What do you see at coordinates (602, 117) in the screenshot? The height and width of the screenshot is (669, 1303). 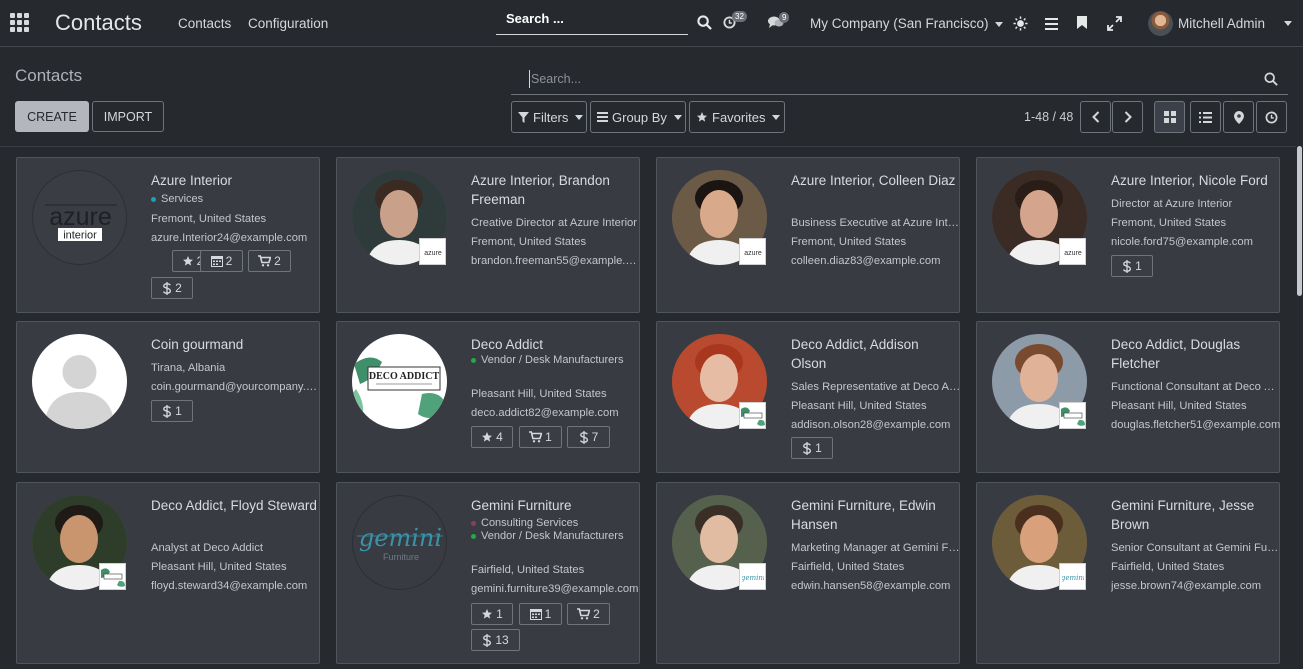 I see `list-bars-icon` at bounding box center [602, 117].